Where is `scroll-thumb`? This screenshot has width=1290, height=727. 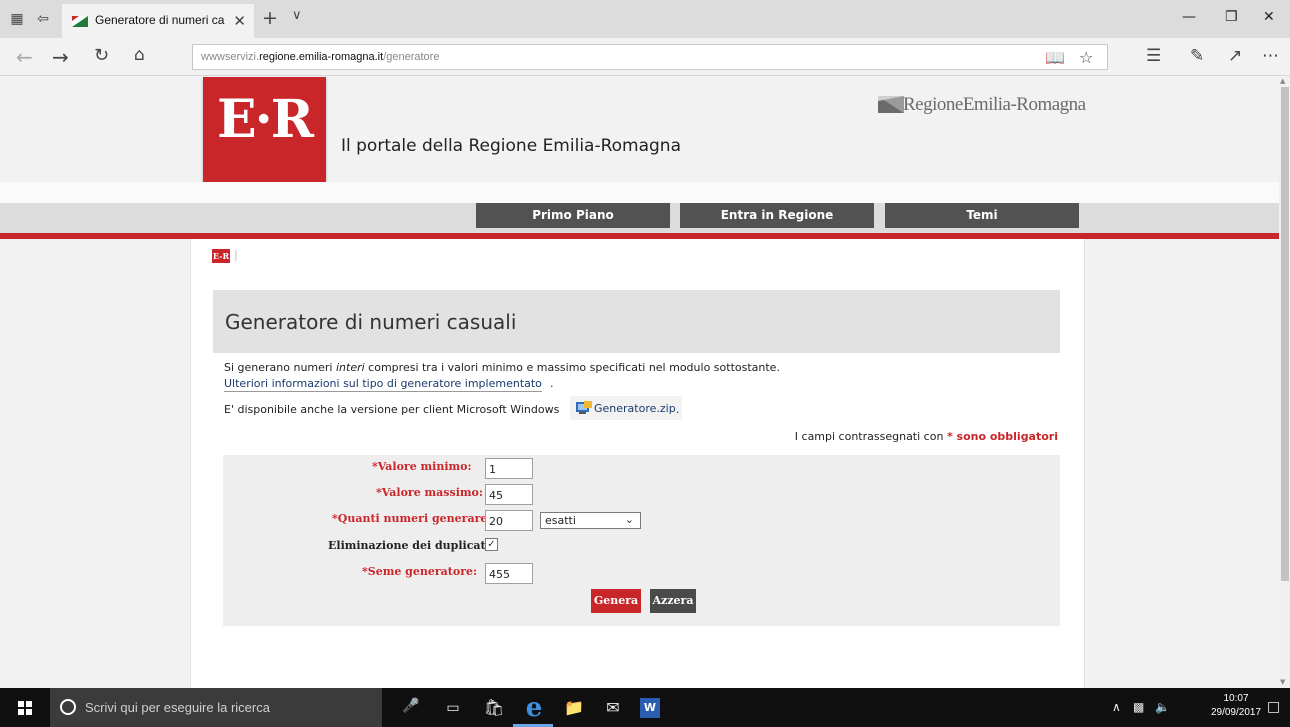 scroll-thumb is located at coordinates (1285, 334).